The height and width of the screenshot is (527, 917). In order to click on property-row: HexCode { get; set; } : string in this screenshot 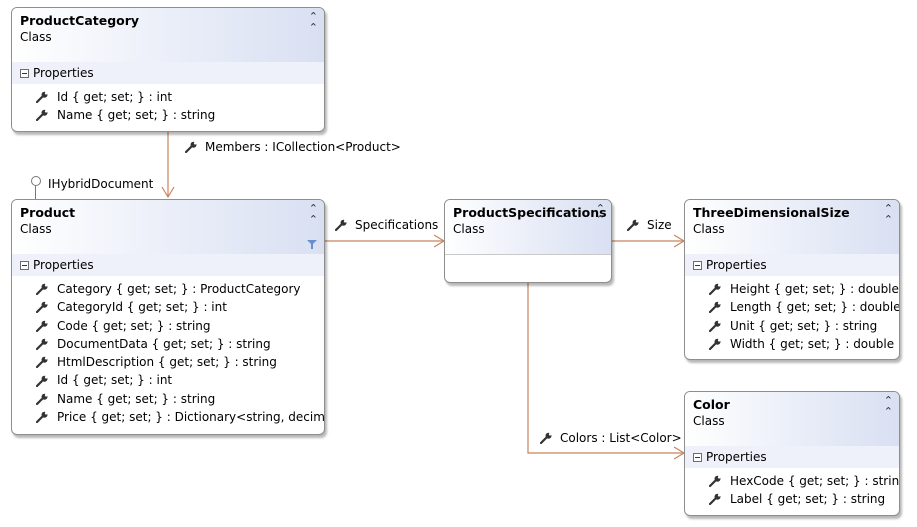, I will do `click(792, 481)`.